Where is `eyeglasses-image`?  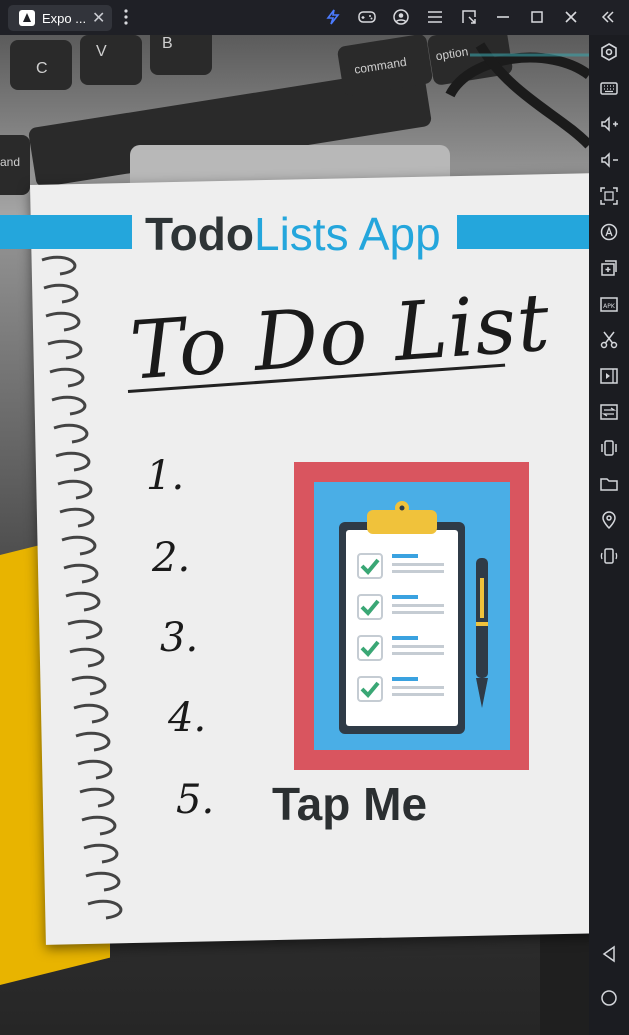 eyeglasses-image is located at coordinates (517, 95).